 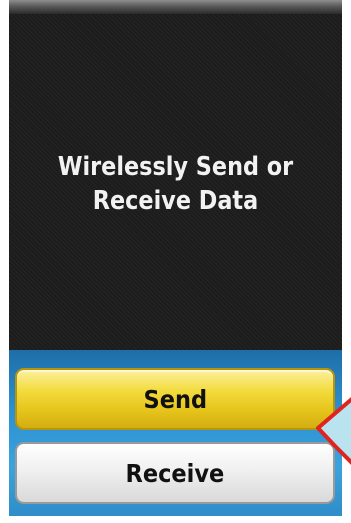 I want to click on message-line-1: Wirelessly Send or, so click(x=175, y=167).